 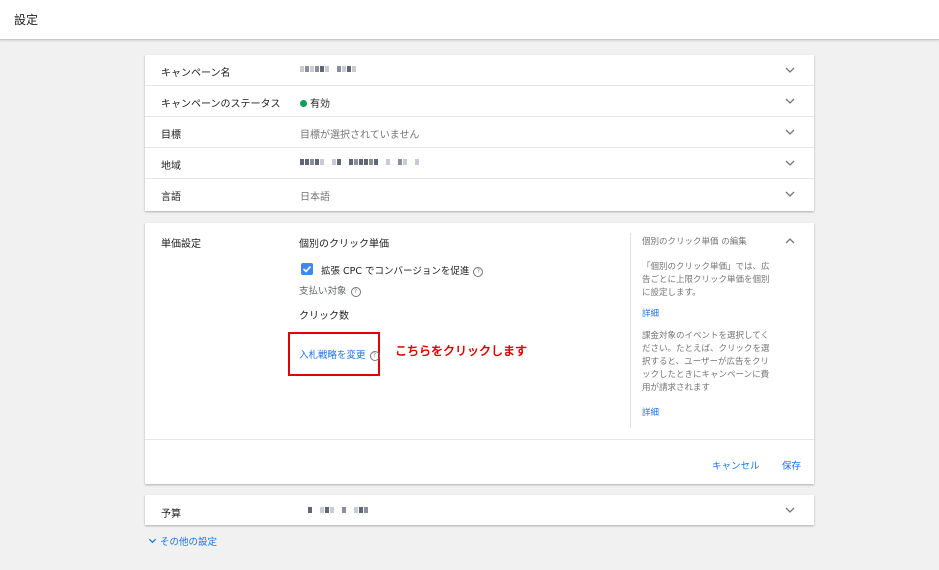 What do you see at coordinates (791, 465) in the screenshot?
I see `save-button: 保存` at bounding box center [791, 465].